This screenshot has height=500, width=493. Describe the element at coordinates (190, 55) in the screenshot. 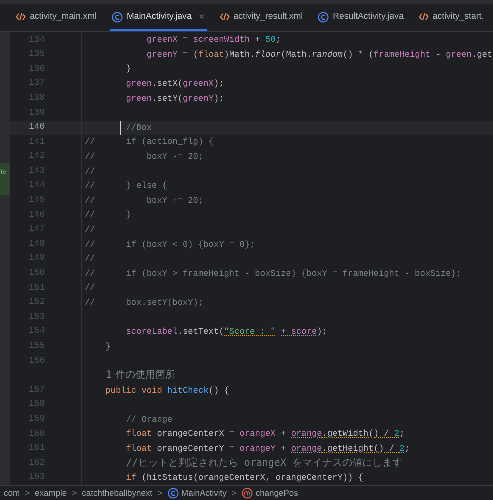

I see `code-token: = (` at that location.